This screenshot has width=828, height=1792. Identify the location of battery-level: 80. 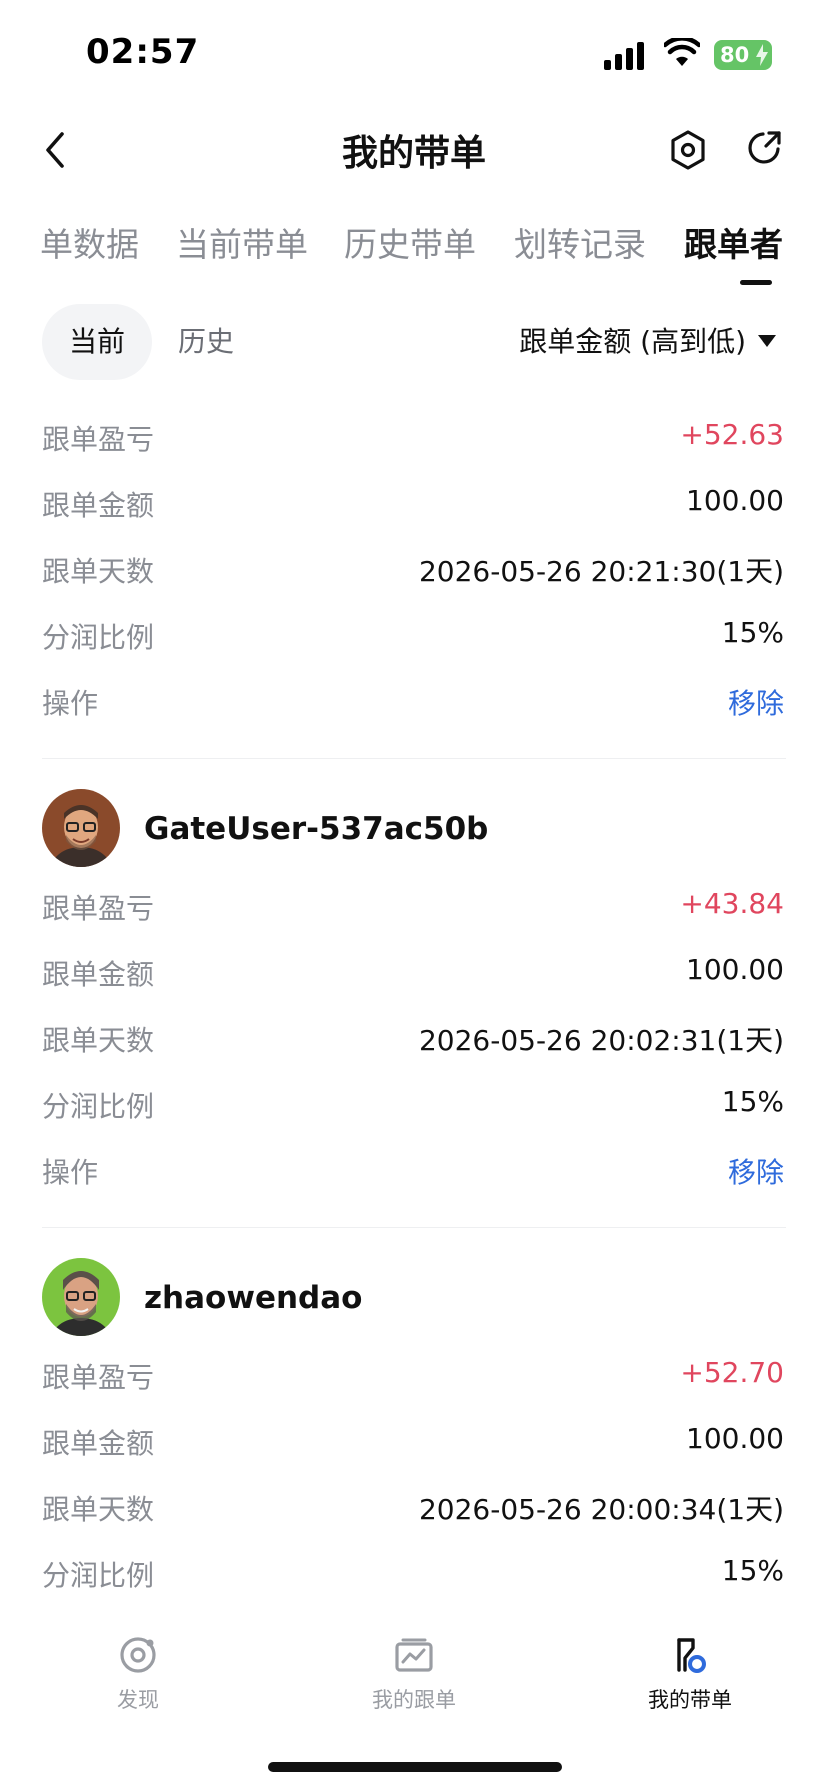
(735, 55).